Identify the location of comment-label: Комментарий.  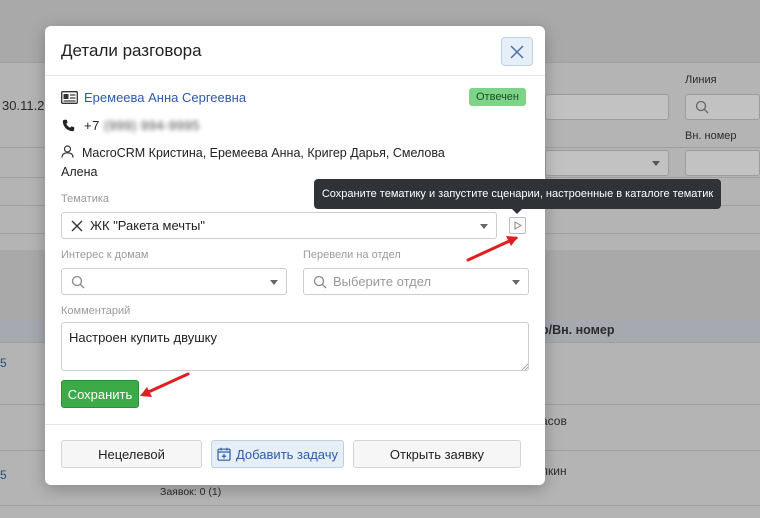
(96, 311).